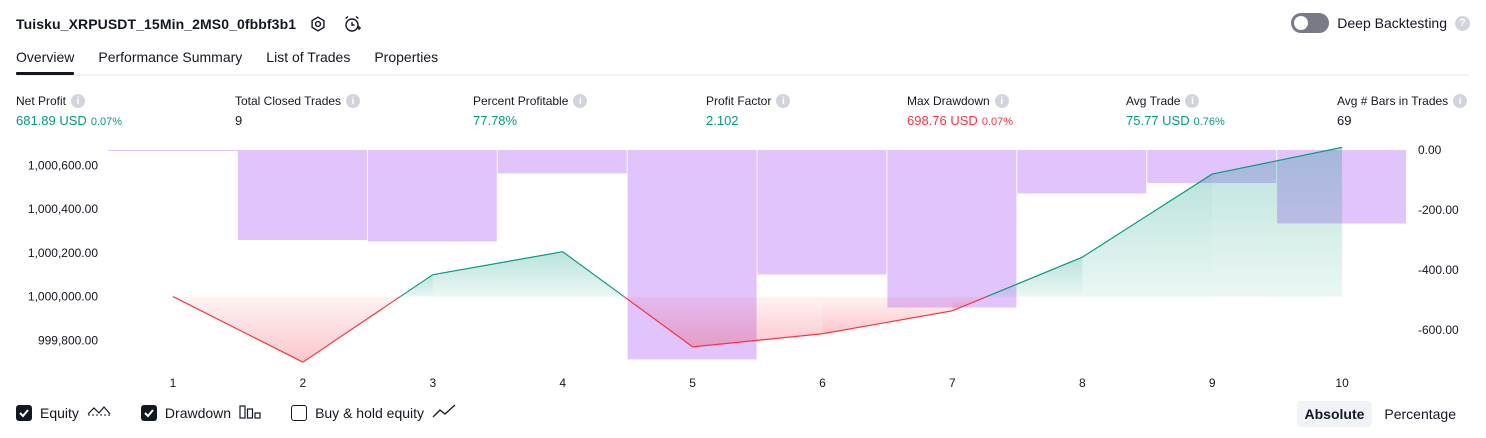  What do you see at coordinates (99, 412) in the screenshot?
I see `equity-line-icon` at bounding box center [99, 412].